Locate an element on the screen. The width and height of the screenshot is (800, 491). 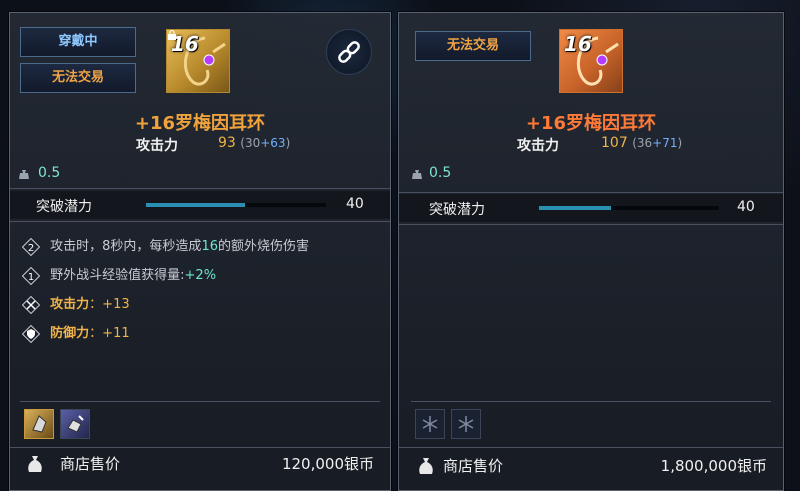
effect-text: 攻击时， is located at coordinates (76, 246).